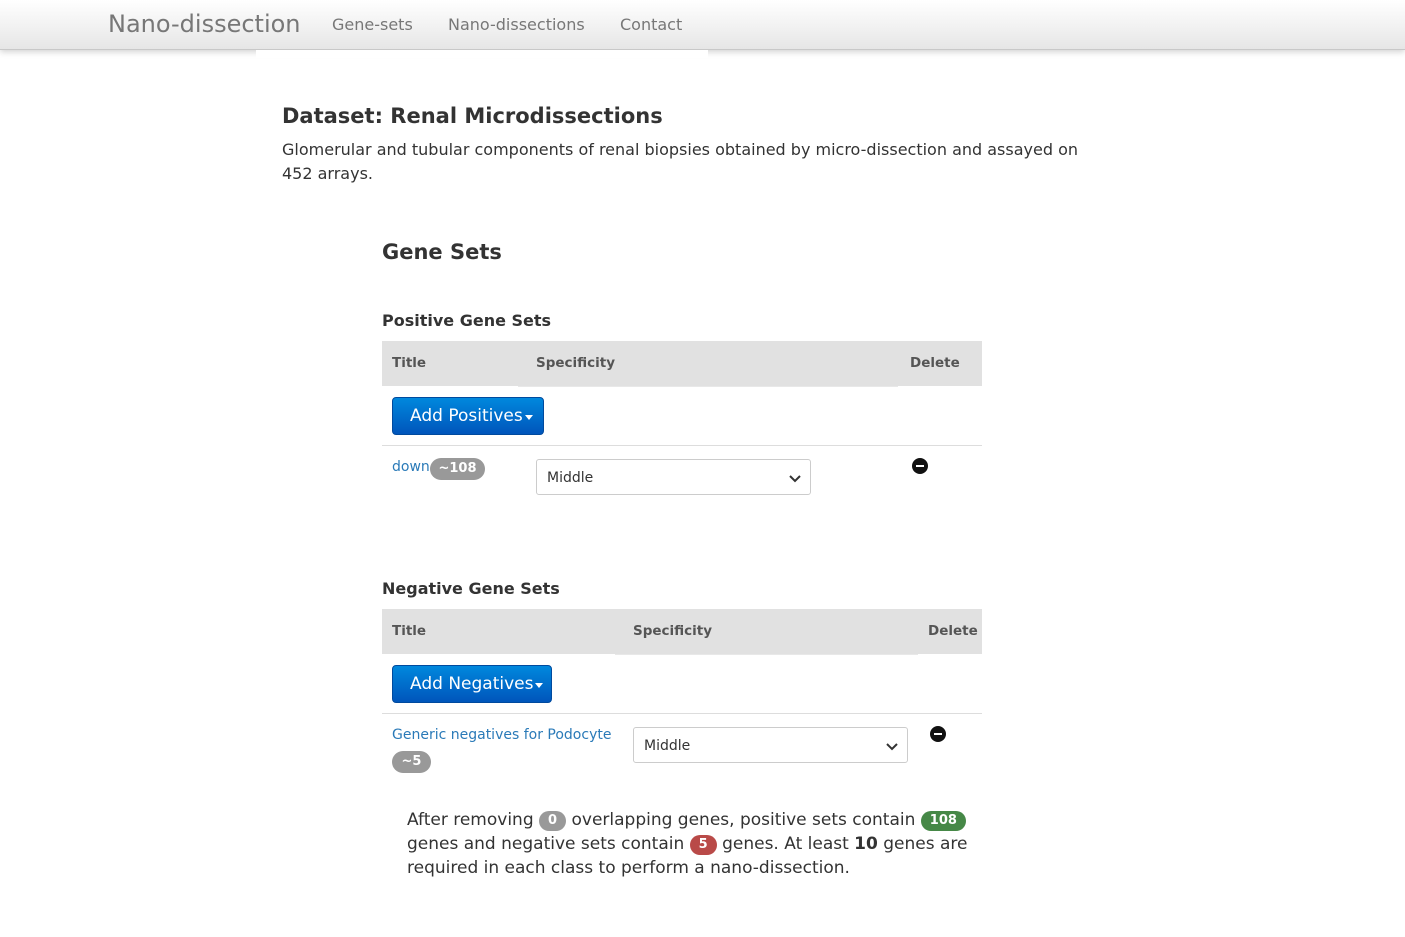 The height and width of the screenshot is (937, 1405). I want to click on summary-text-part: After removing, so click(470, 820).